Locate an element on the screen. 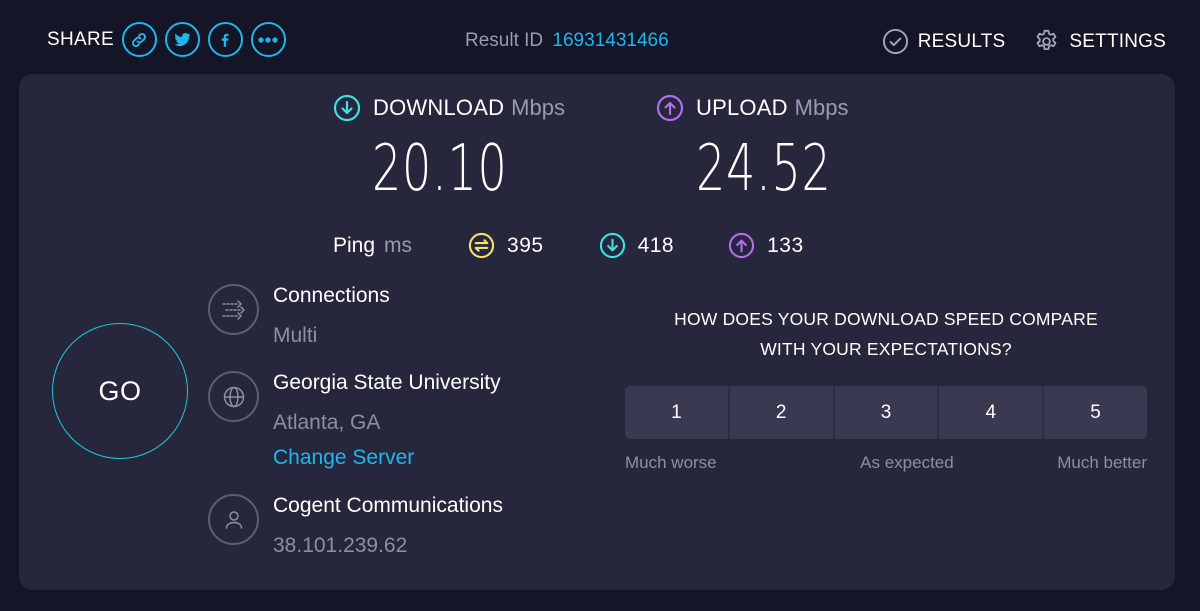 The image size is (1200, 611). share-bar: SHARE is located at coordinates (170, 39).